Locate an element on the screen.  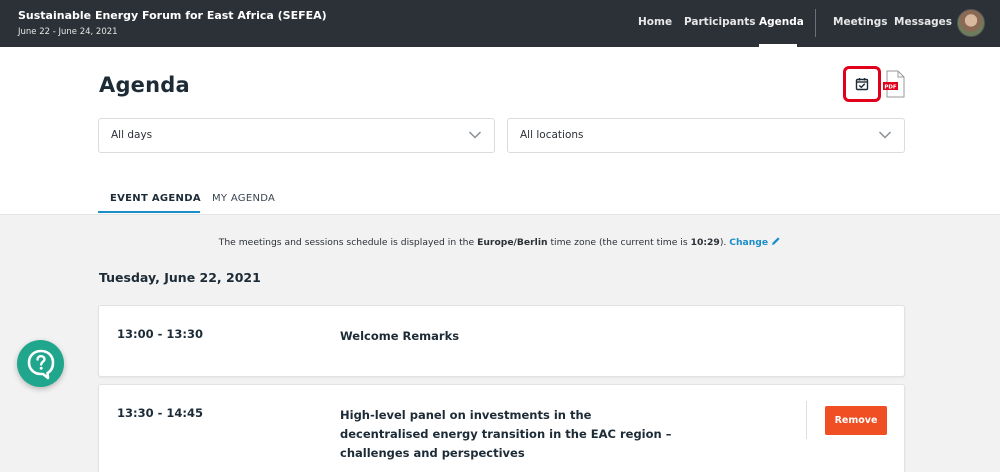
download-pdf-button: PDF is located at coordinates (894, 84).